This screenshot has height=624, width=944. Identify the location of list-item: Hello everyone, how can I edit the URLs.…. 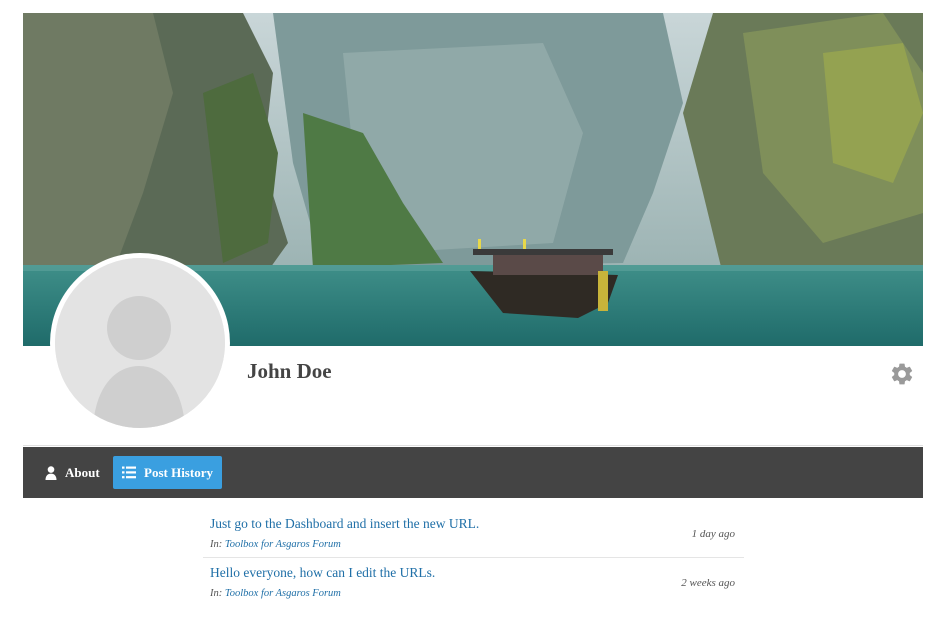
(473, 581).